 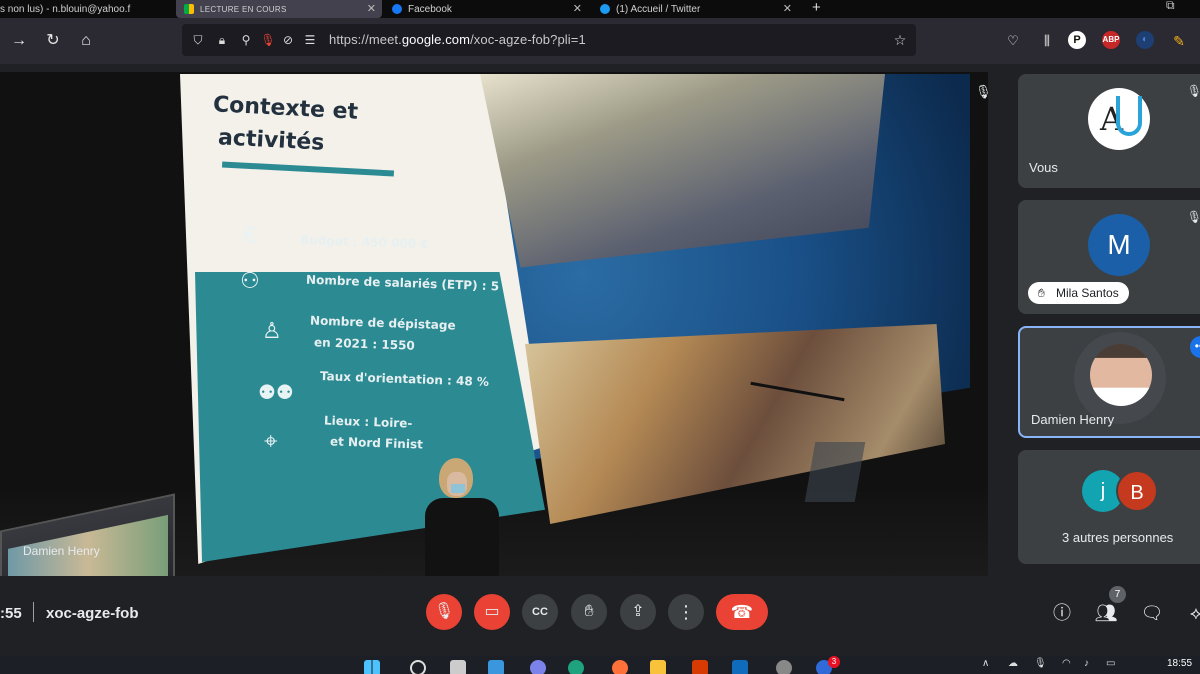 I want to click on lock-icon: 🔒︎, so click(x=222, y=40).